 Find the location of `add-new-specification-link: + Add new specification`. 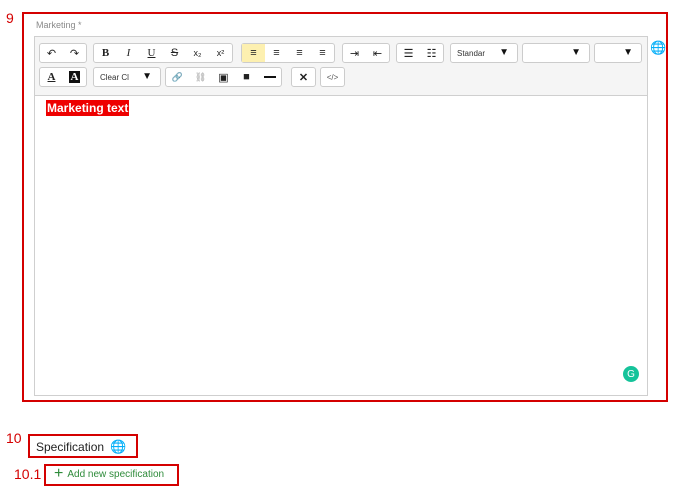

add-new-specification-link: + Add new specification is located at coordinates (109, 473).